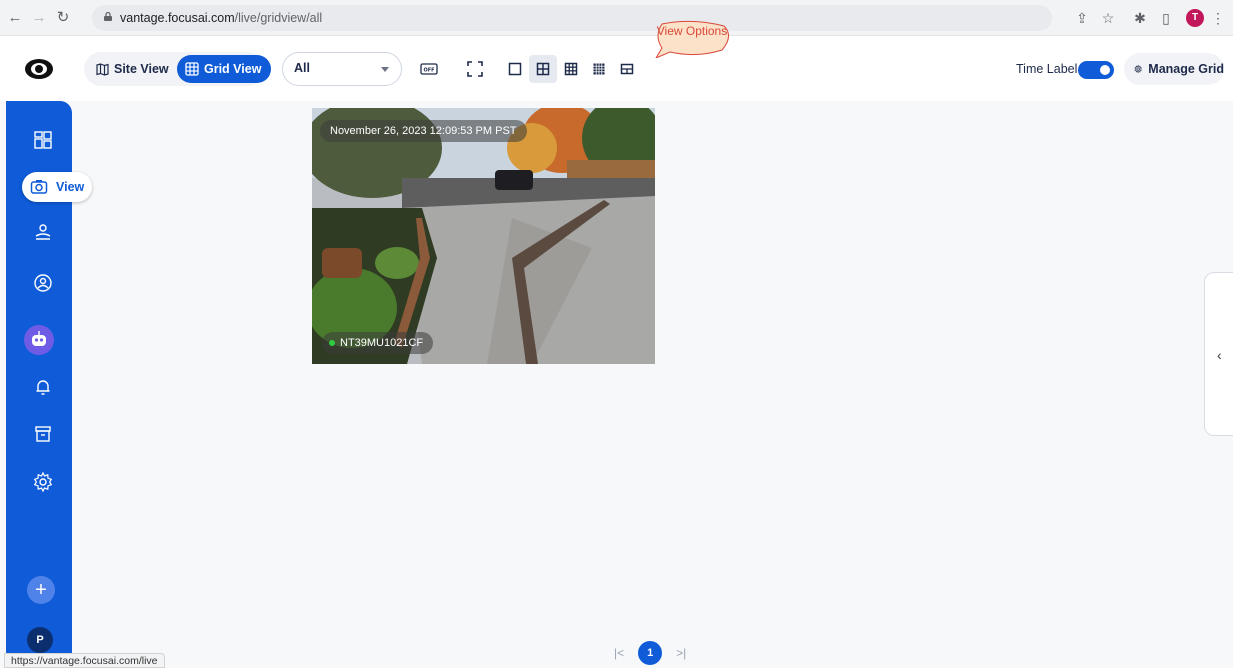 The image size is (1233, 668). What do you see at coordinates (1140, 18) in the screenshot?
I see `extensions-puzzle-icon: ✱` at bounding box center [1140, 18].